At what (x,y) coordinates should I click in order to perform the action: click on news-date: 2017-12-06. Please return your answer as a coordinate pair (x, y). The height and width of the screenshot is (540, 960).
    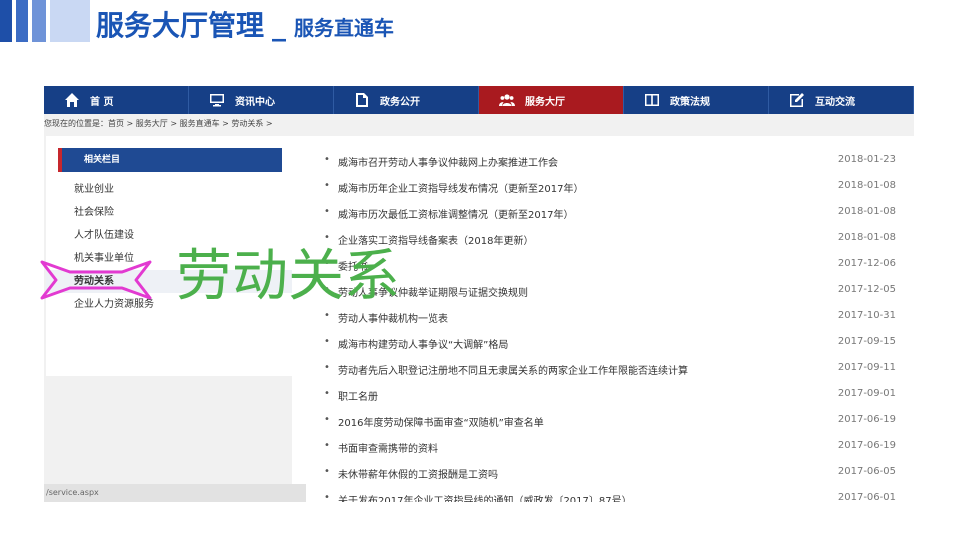
    Looking at the image, I should click on (866, 263).